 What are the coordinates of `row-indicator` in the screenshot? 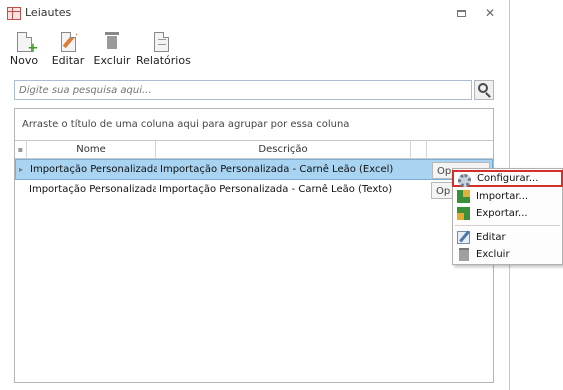 It's located at (21, 190).